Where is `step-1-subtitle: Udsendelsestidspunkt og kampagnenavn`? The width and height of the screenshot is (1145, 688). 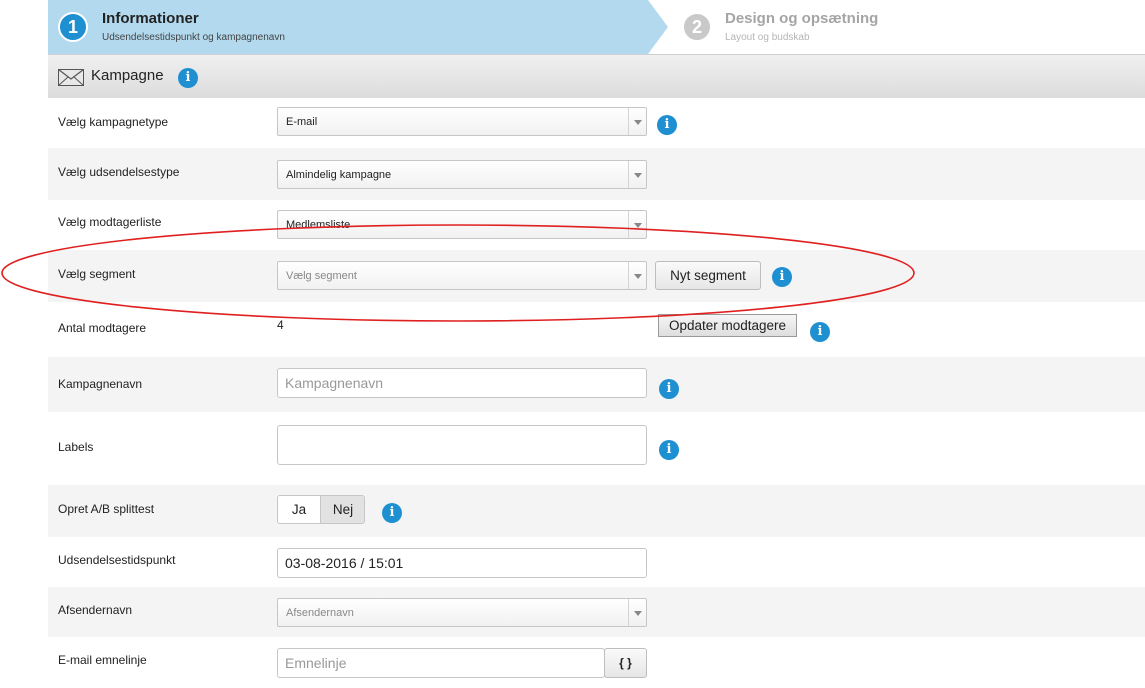
step-1-subtitle: Udsendelsestidspunkt og kampagnenavn is located at coordinates (193, 37).